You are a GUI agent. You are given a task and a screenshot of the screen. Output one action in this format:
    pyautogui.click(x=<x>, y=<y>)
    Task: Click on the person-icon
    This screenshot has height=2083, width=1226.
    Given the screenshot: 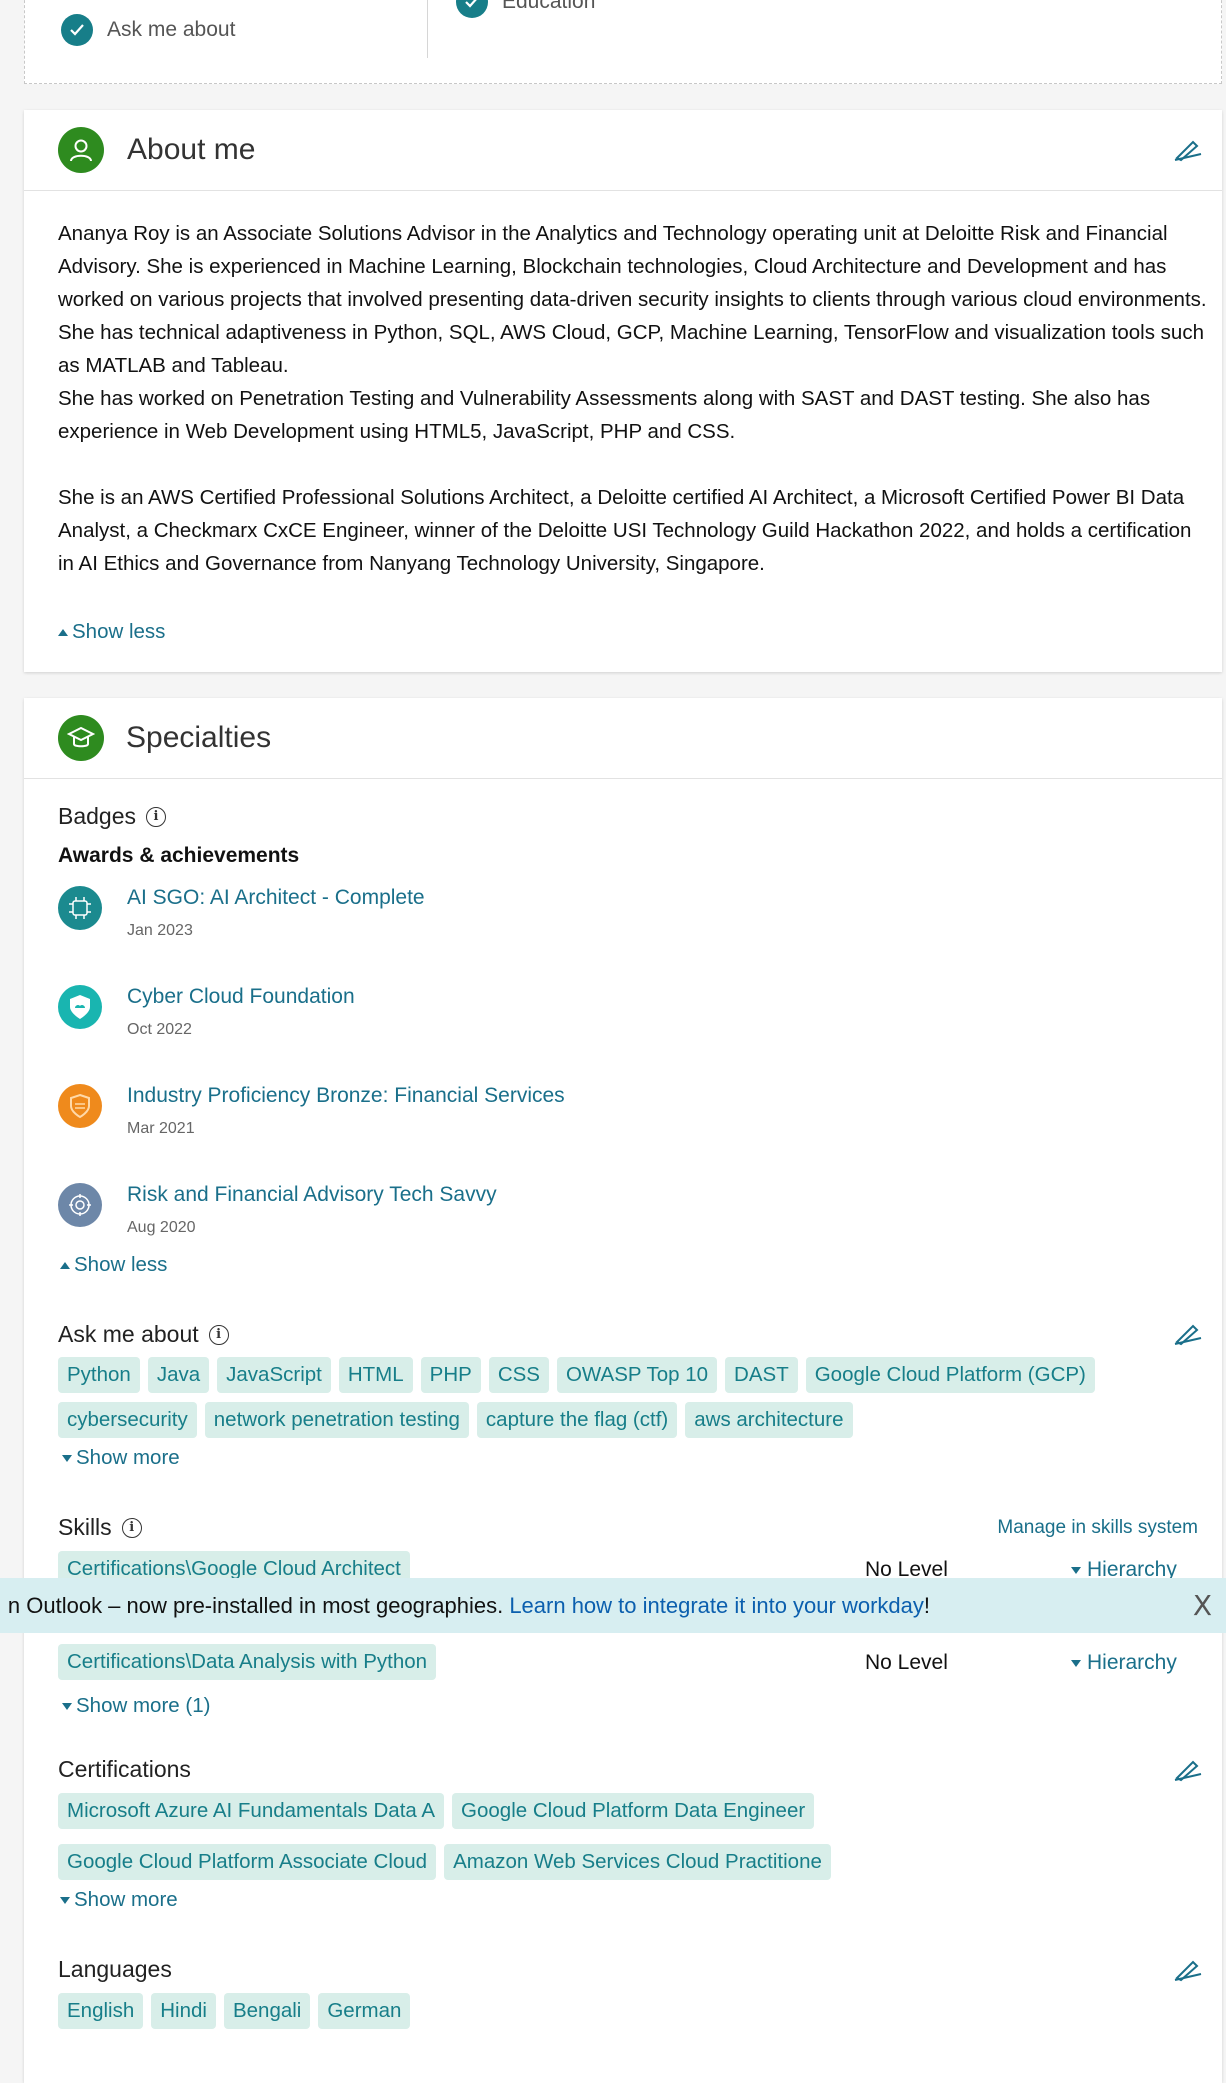 What is the action you would take?
    pyautogui.click(x=81, y=150)
    